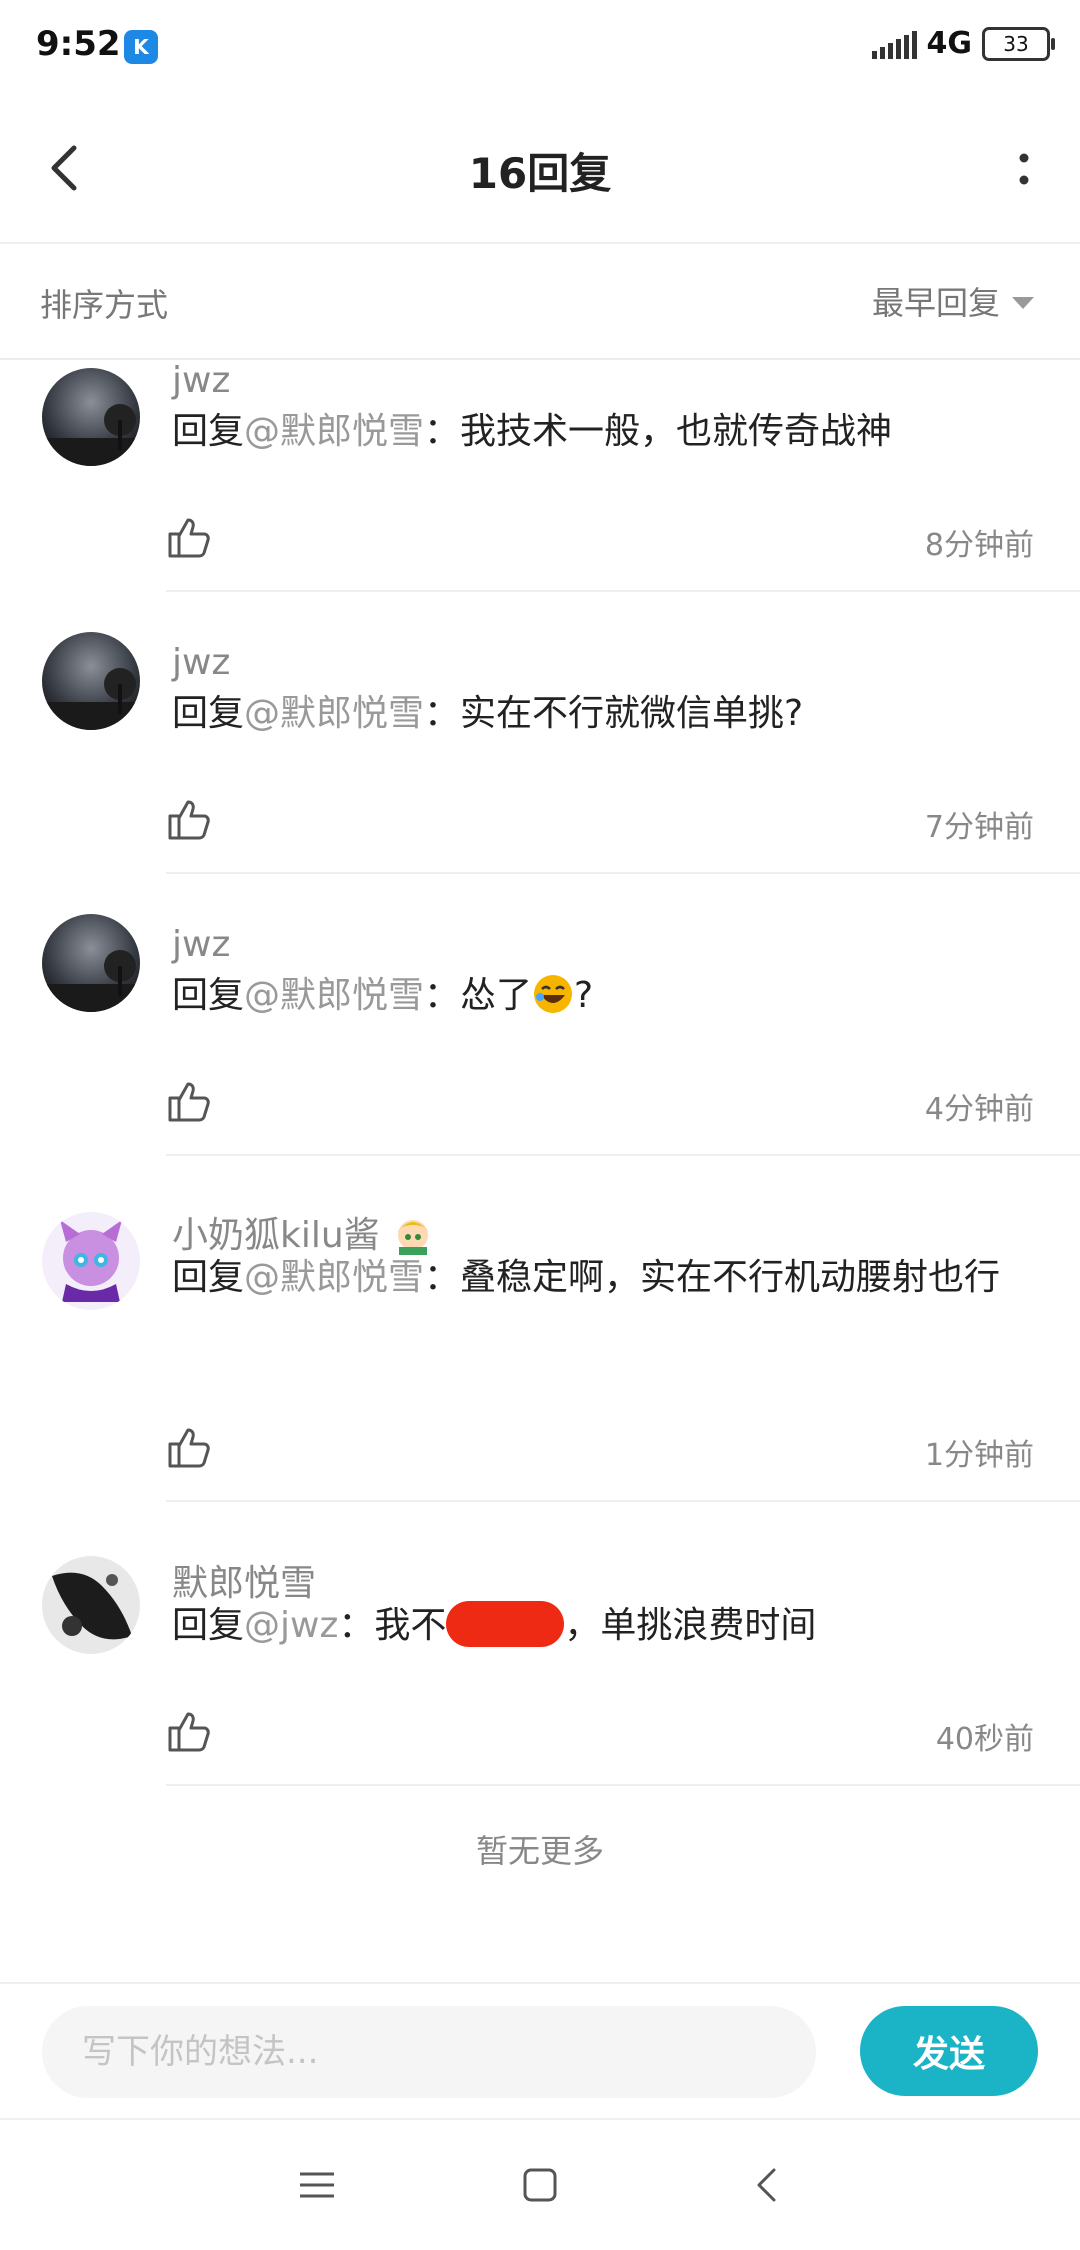  What do you see at coordinates (540, 173) in the screenshot?
I see `page-title: 16回复` at bounding box center [540, 173].